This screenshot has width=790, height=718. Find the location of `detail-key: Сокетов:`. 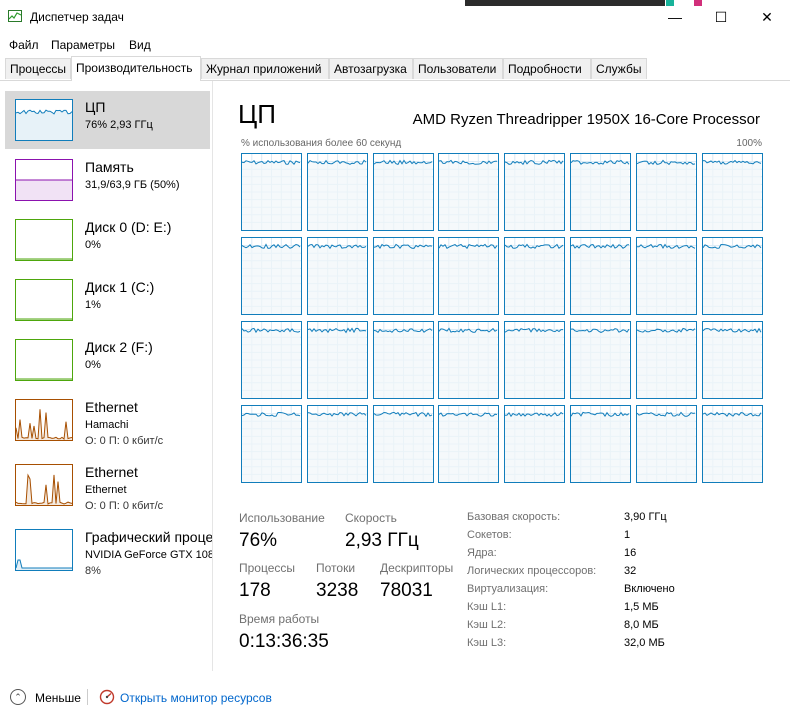

detail-key: Сокетов: is located at coordinates (489, 535).